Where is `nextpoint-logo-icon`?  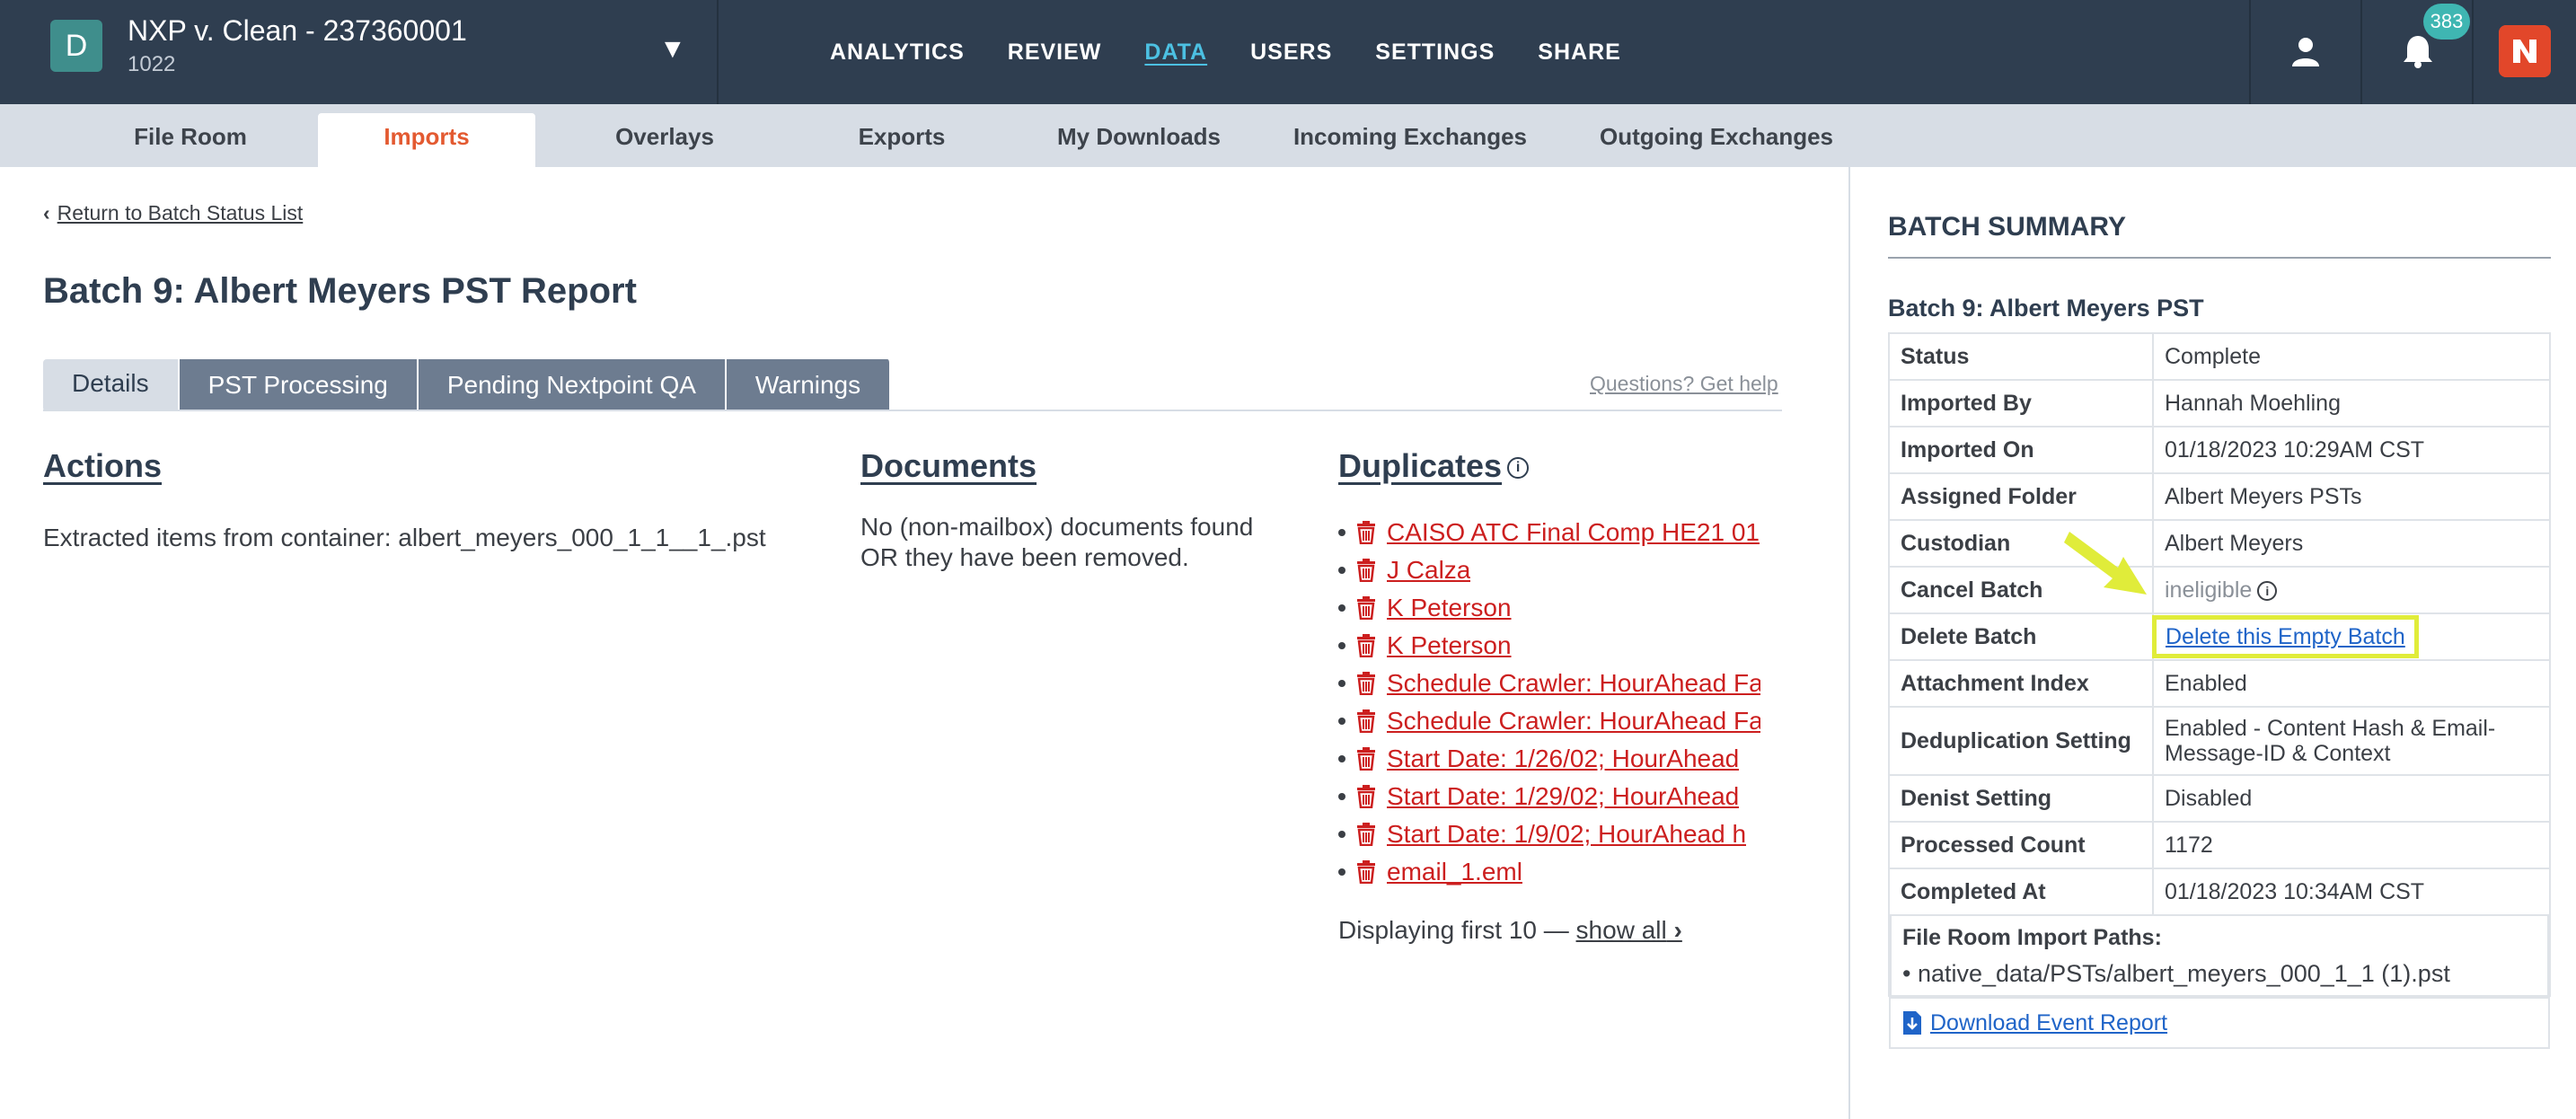 nextpoint-logo-icon is located at coordinates (2525, 51).